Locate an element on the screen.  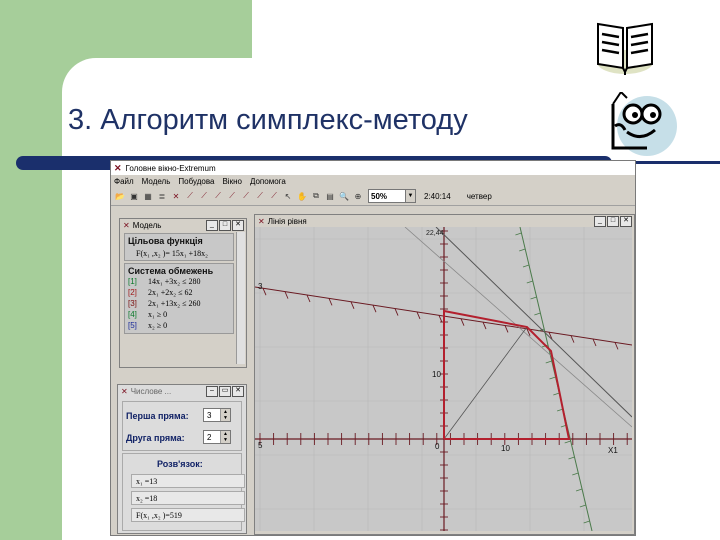
constraints-header: Система обмежень is located at coordinates (171, 271).